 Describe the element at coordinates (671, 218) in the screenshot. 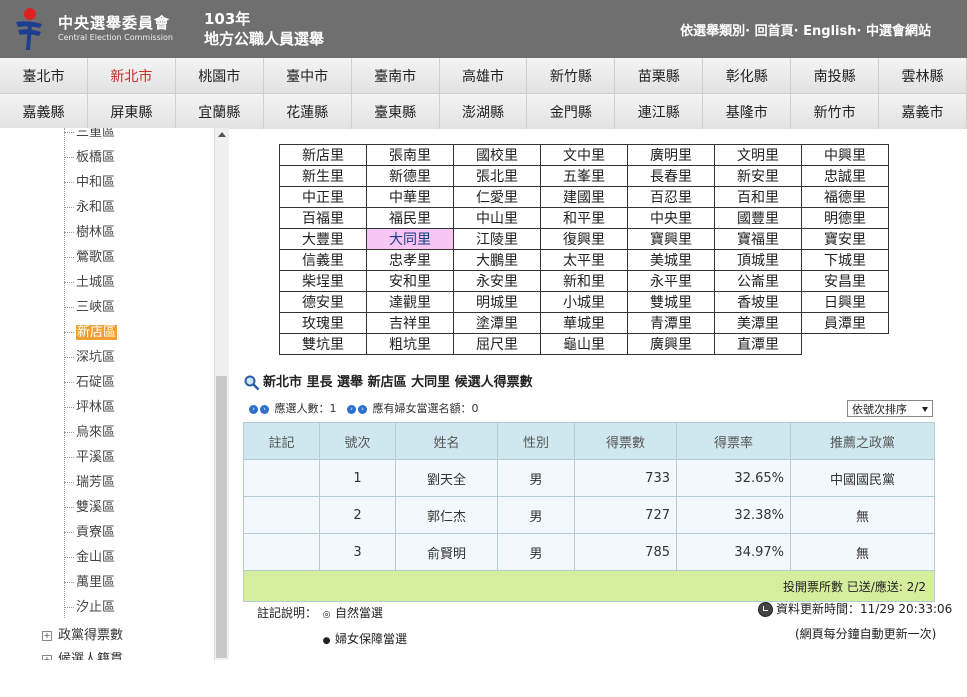

I see `village-link: 中央里` at that location.